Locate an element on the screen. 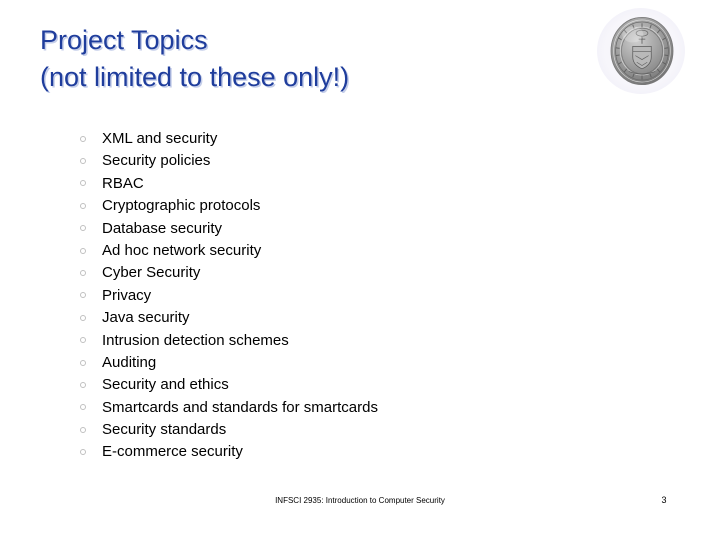  list-item-label: Security standards is located at coordinates (164, 430).